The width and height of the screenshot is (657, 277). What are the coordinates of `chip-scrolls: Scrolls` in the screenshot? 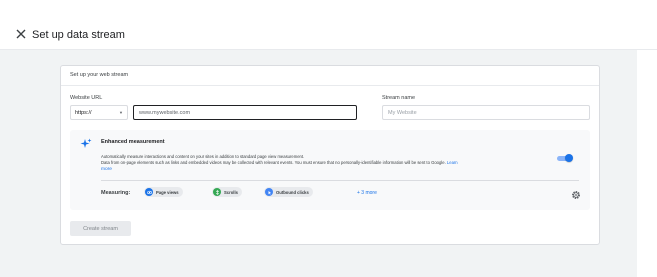 It's located at (227, 192).